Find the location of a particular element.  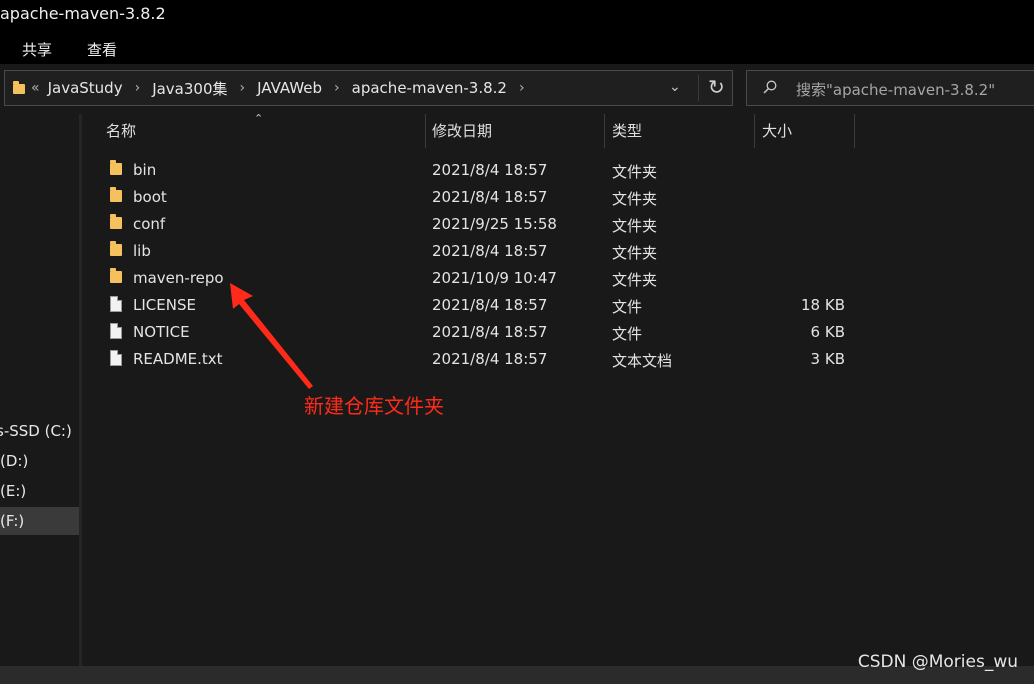

watermark: CSDN @Mories_wu is located at coordinates (937, 662).